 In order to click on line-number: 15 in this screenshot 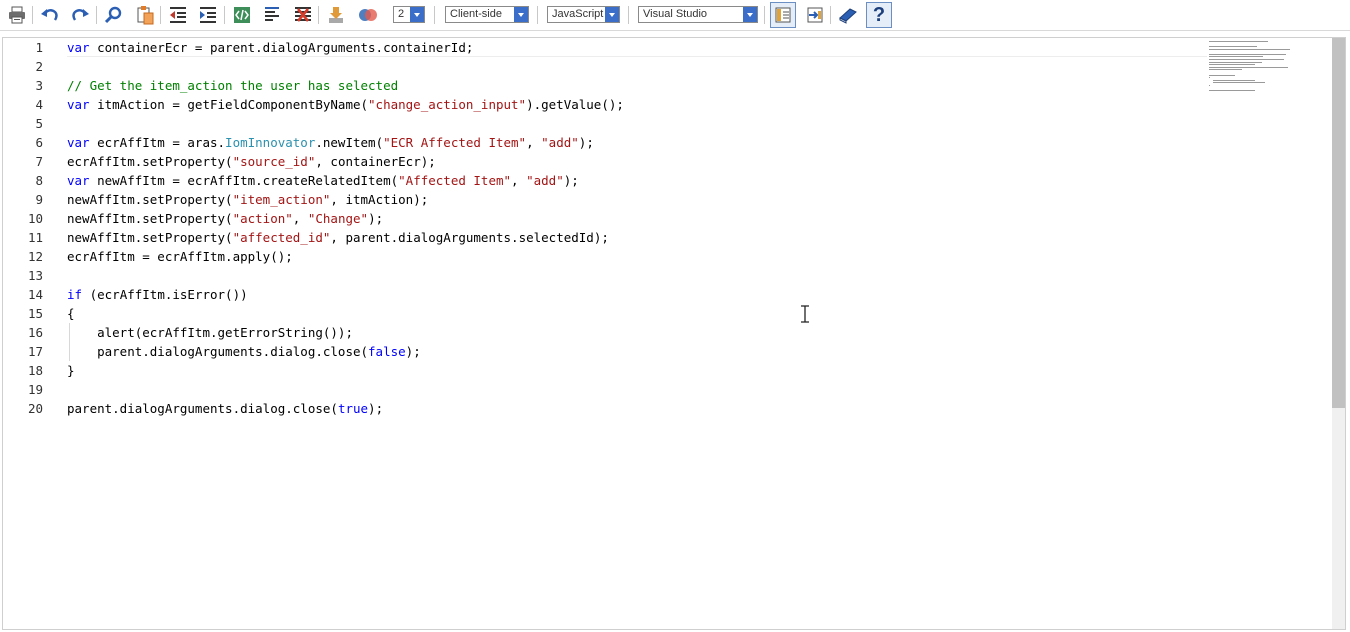, I will do `click(35, 313)`.